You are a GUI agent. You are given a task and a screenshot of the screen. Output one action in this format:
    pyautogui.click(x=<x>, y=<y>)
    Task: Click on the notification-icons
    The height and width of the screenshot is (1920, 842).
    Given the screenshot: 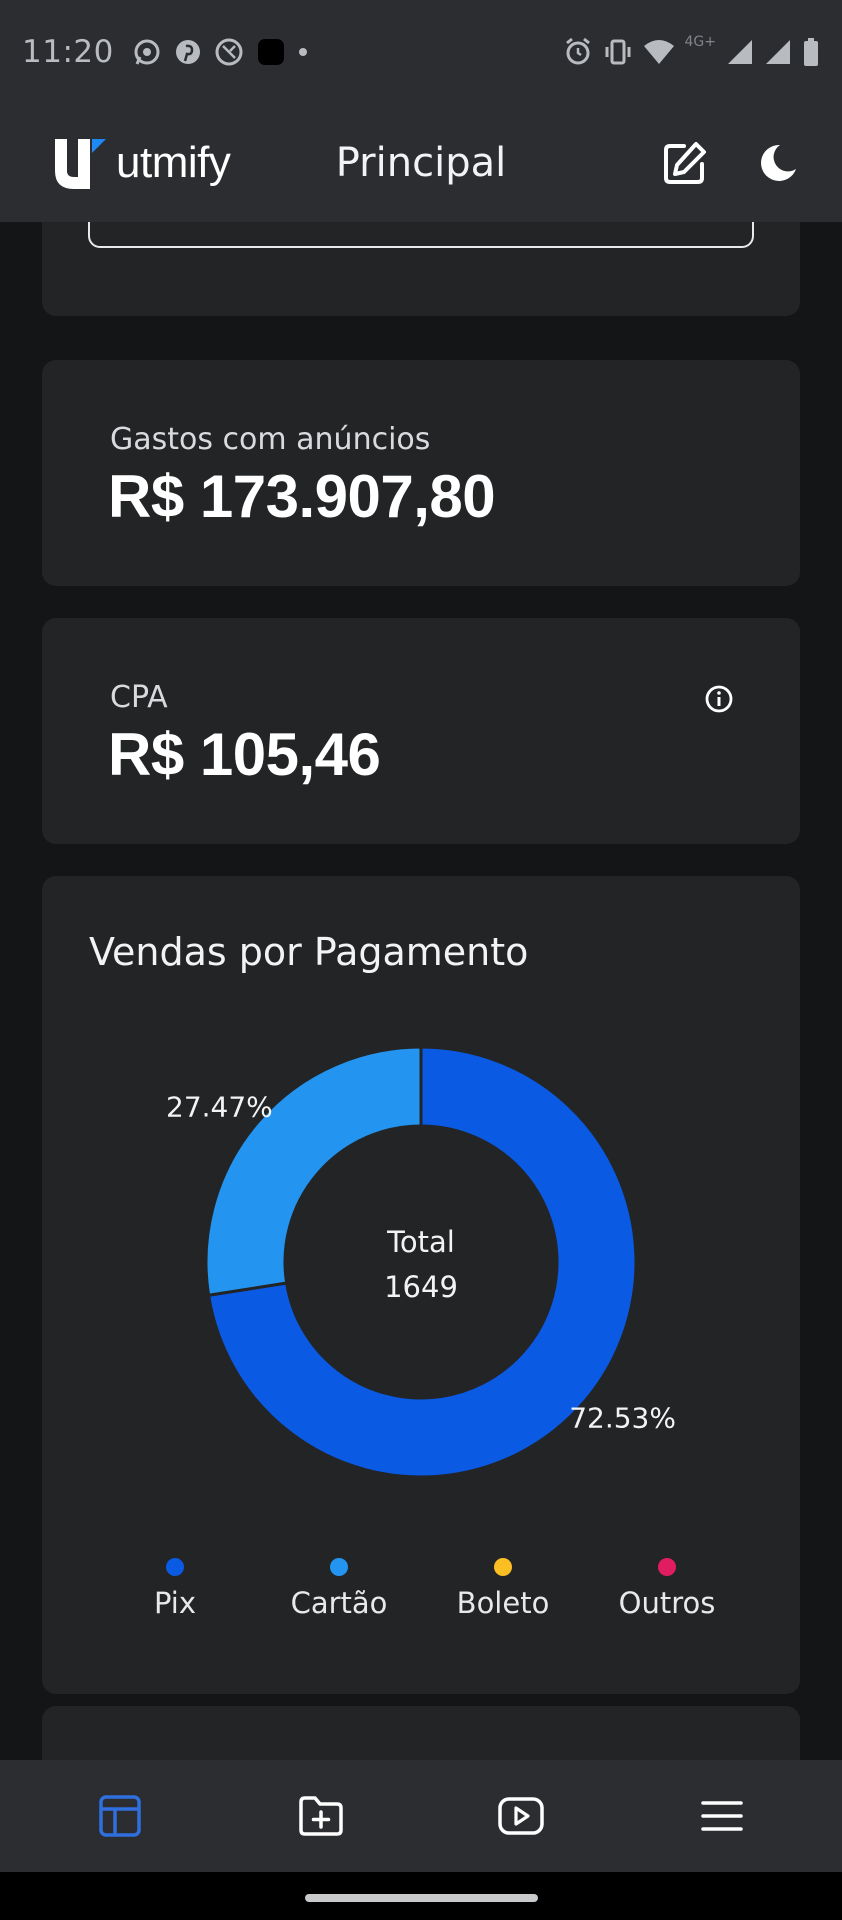 What is the action you would take?
    pyautogui.click(x=220, y=52)
    